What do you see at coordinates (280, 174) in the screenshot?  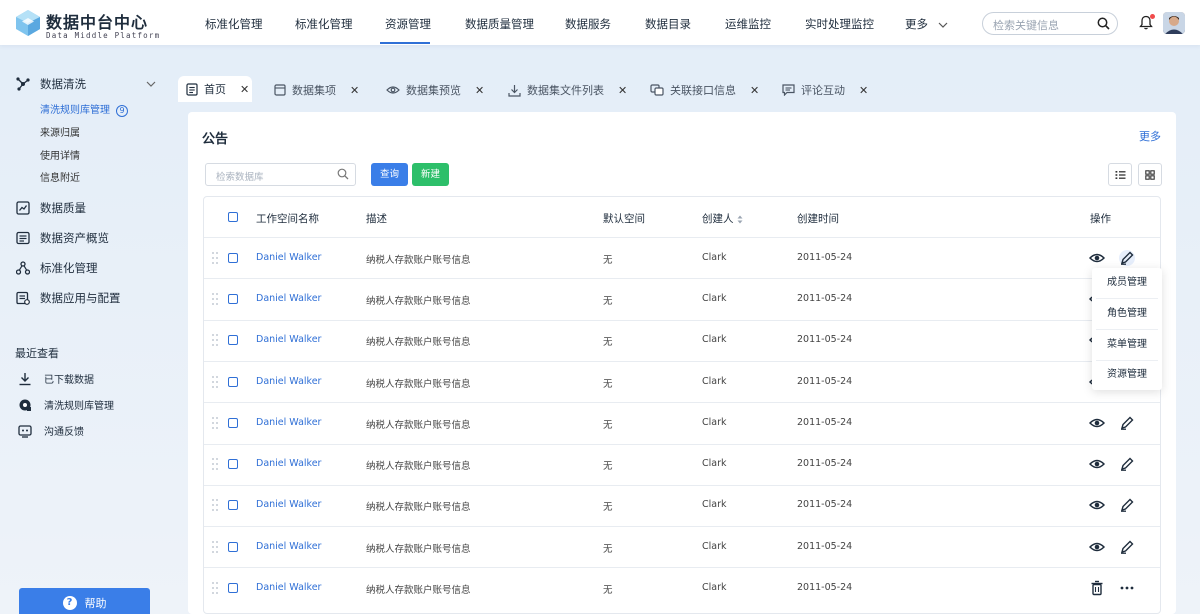 I see `database-search-input: 检索数据库` at bounding box center [280, 174].